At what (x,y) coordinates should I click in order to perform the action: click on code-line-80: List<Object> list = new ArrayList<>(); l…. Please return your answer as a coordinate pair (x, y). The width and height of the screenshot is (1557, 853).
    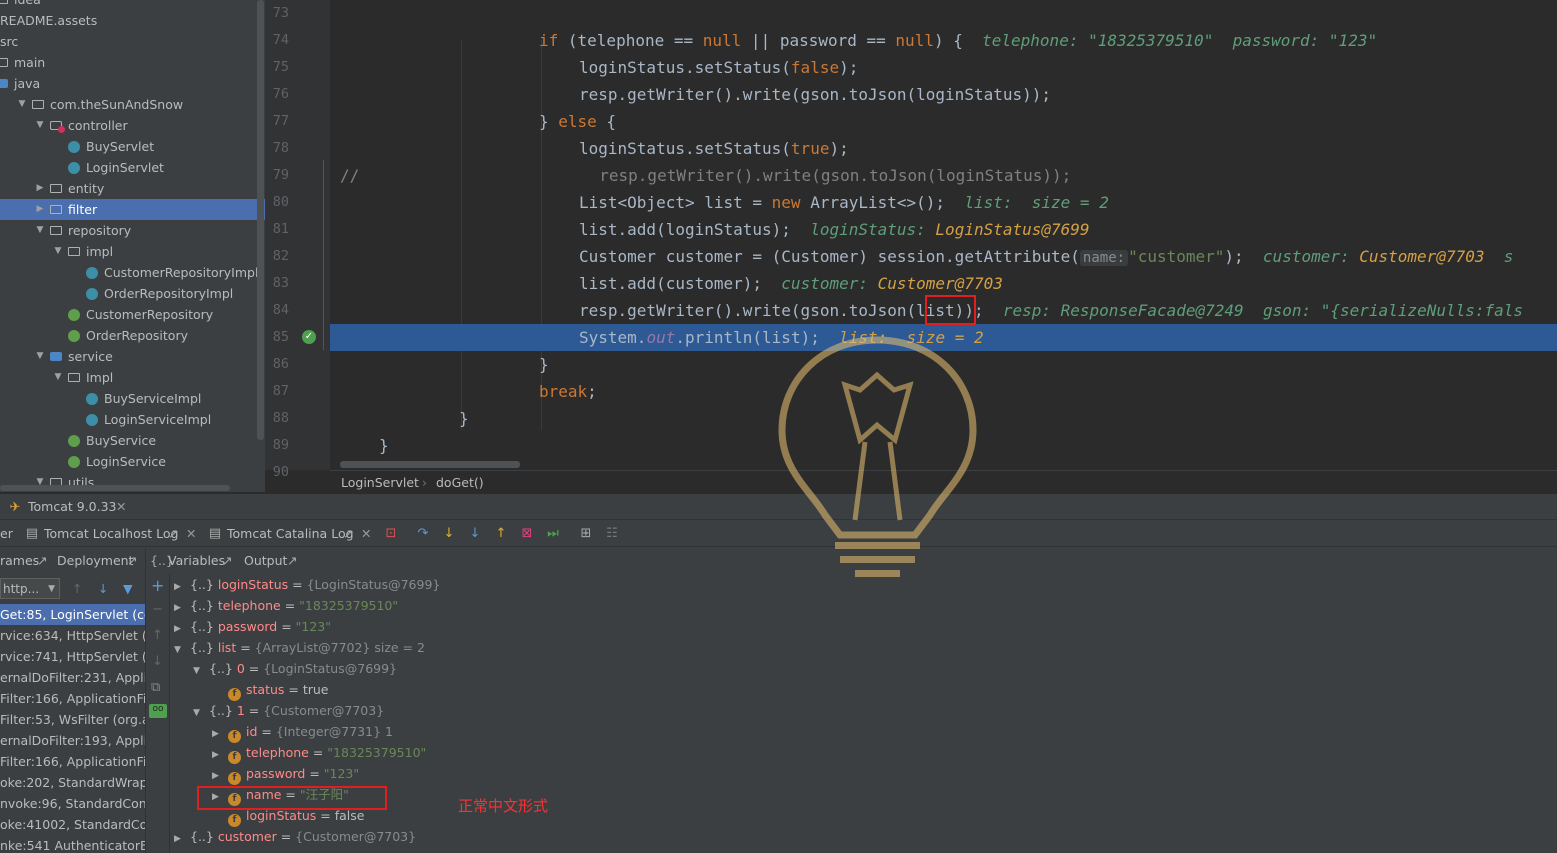
    Looking at the image, I should click on (943, 202).